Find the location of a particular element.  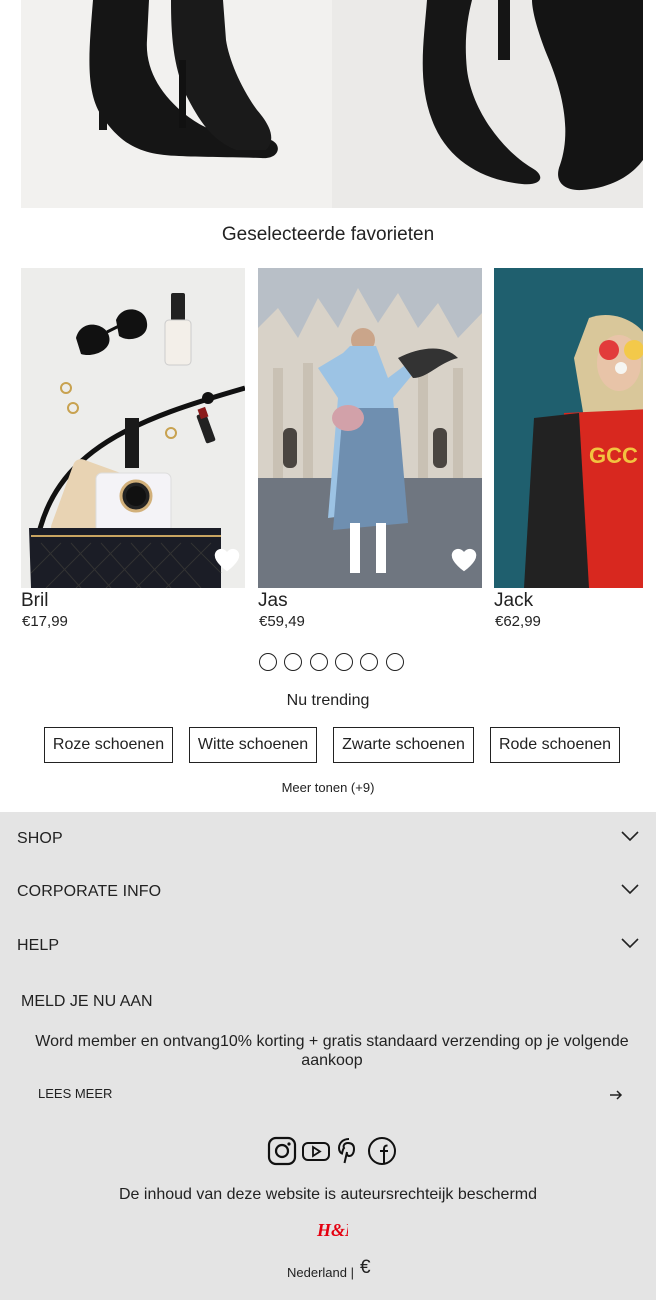

product-name: Bril is located at coordinates (34, 601).